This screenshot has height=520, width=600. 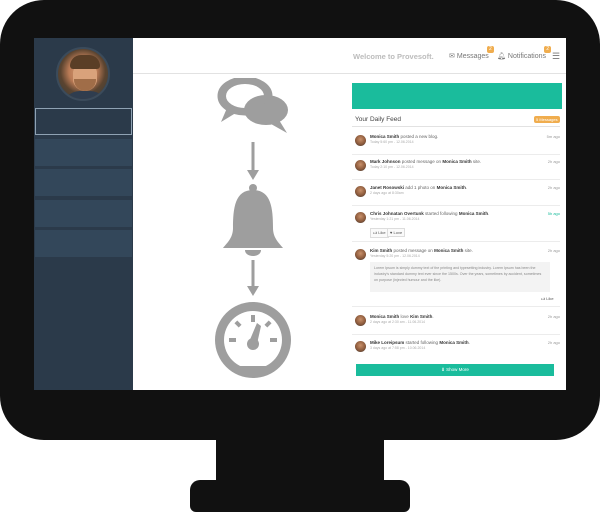 I want to click on feed-item-date: Yesterday 5:20 pm - 12.06.2014, so click(x=395, y=256).